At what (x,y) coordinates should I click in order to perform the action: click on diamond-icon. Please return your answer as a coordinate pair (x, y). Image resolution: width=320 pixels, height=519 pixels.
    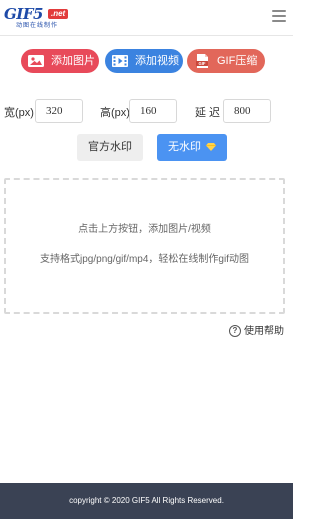
    Looking at the image, I should click on (211, 147).